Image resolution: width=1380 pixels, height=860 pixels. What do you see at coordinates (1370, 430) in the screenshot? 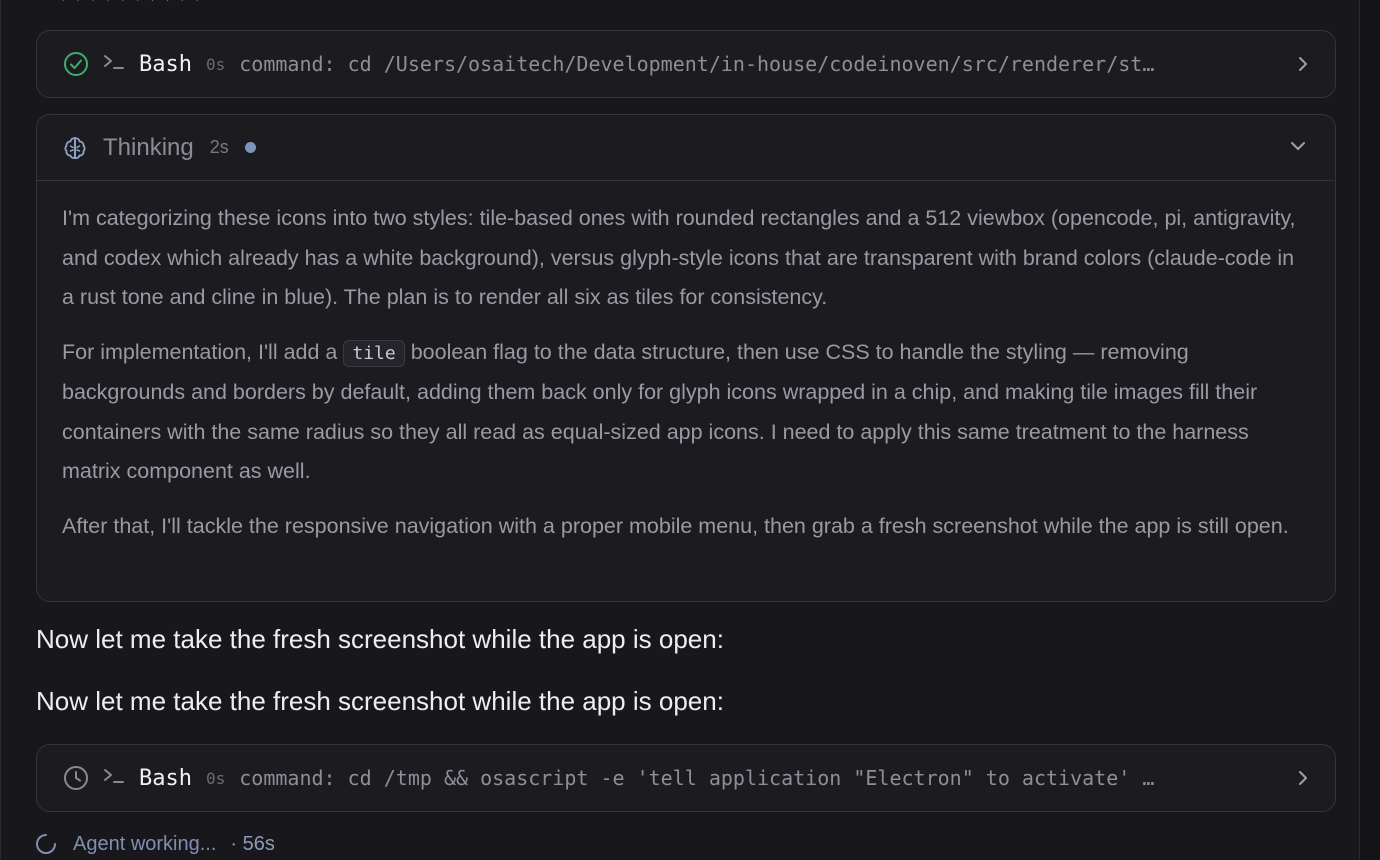
I see `window-edge` at bounding box center [1370, 430].